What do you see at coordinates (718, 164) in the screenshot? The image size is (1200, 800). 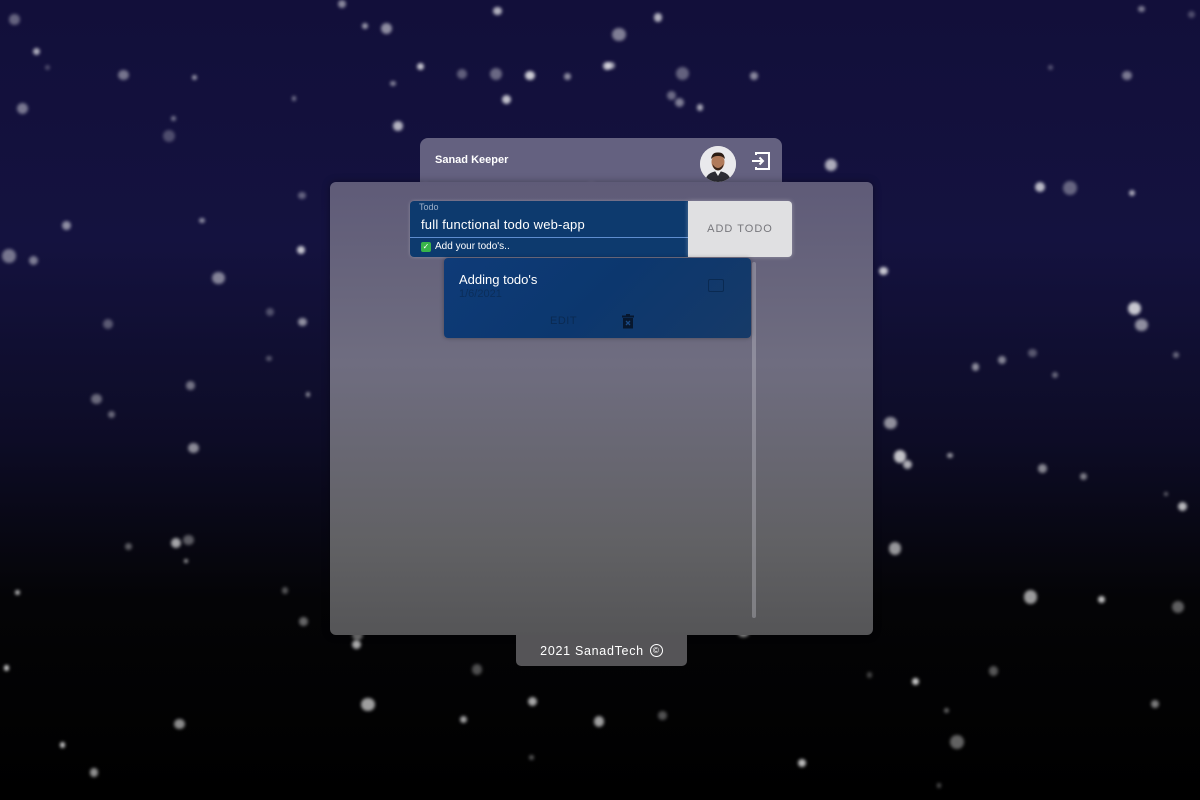 I see `avatar` at bounding box center [718, 164].